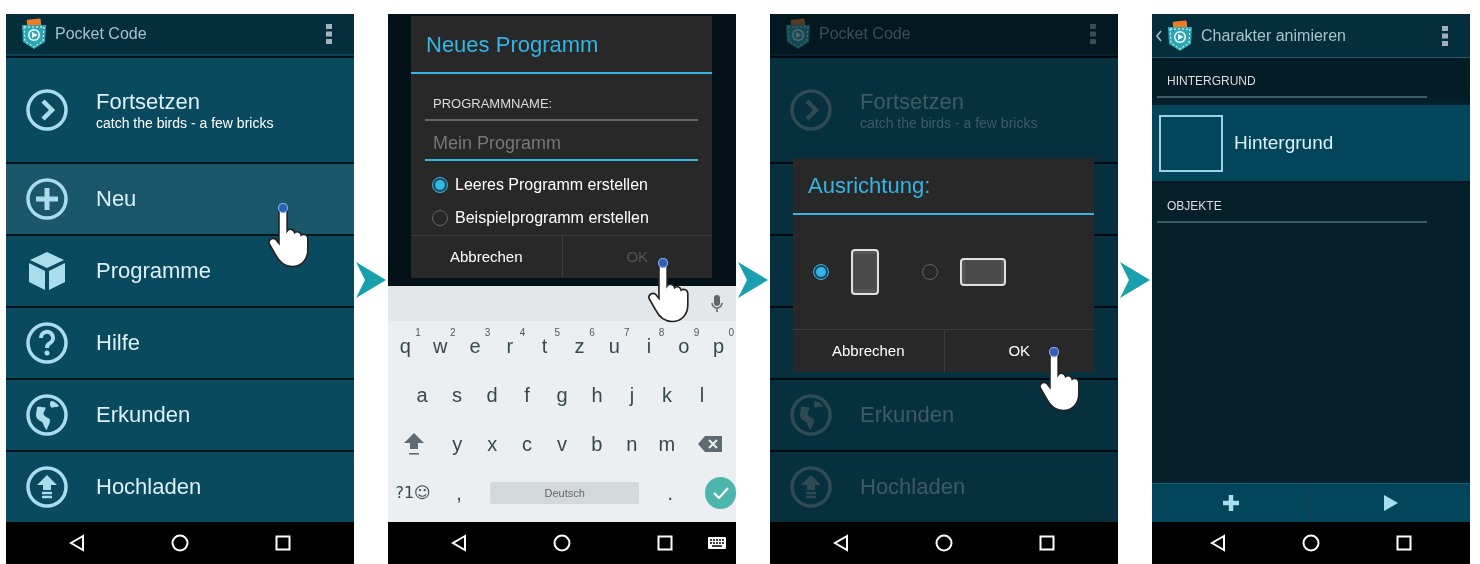 This screenshot has height=564, width=1480. I want to click on section-heading: HINTERGRUND, so click(1292, 85).